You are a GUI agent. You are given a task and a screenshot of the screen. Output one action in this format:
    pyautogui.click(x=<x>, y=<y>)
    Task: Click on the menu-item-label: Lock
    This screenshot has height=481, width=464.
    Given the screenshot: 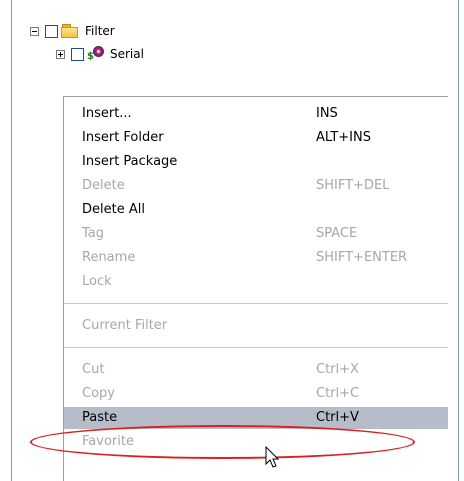 What is the action you would take?
    pyautogui.click(x=97, y=281)
    